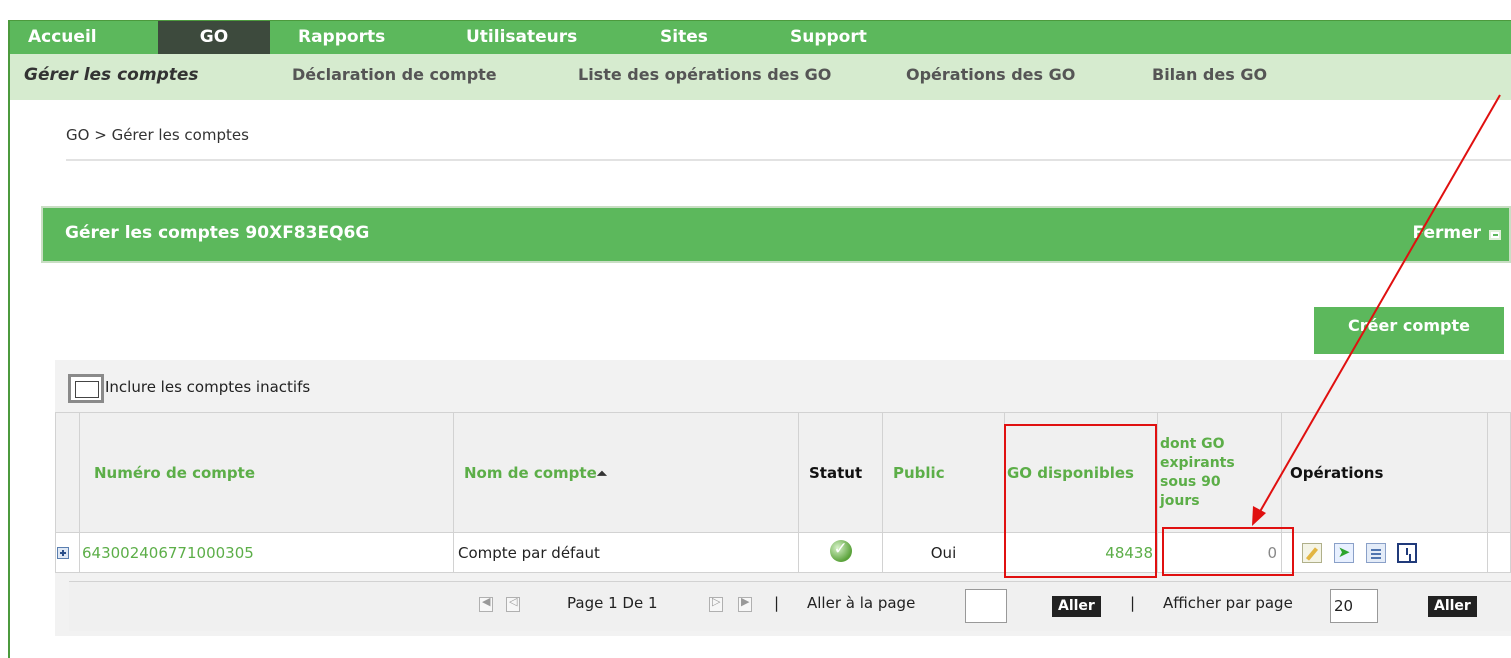 This screenshot has height=658, width=1511. What do you see at coordinates (861, 603) in the screenshot?
I see `goto-page-label: Aller à la page` at bounding box center [861, 603].